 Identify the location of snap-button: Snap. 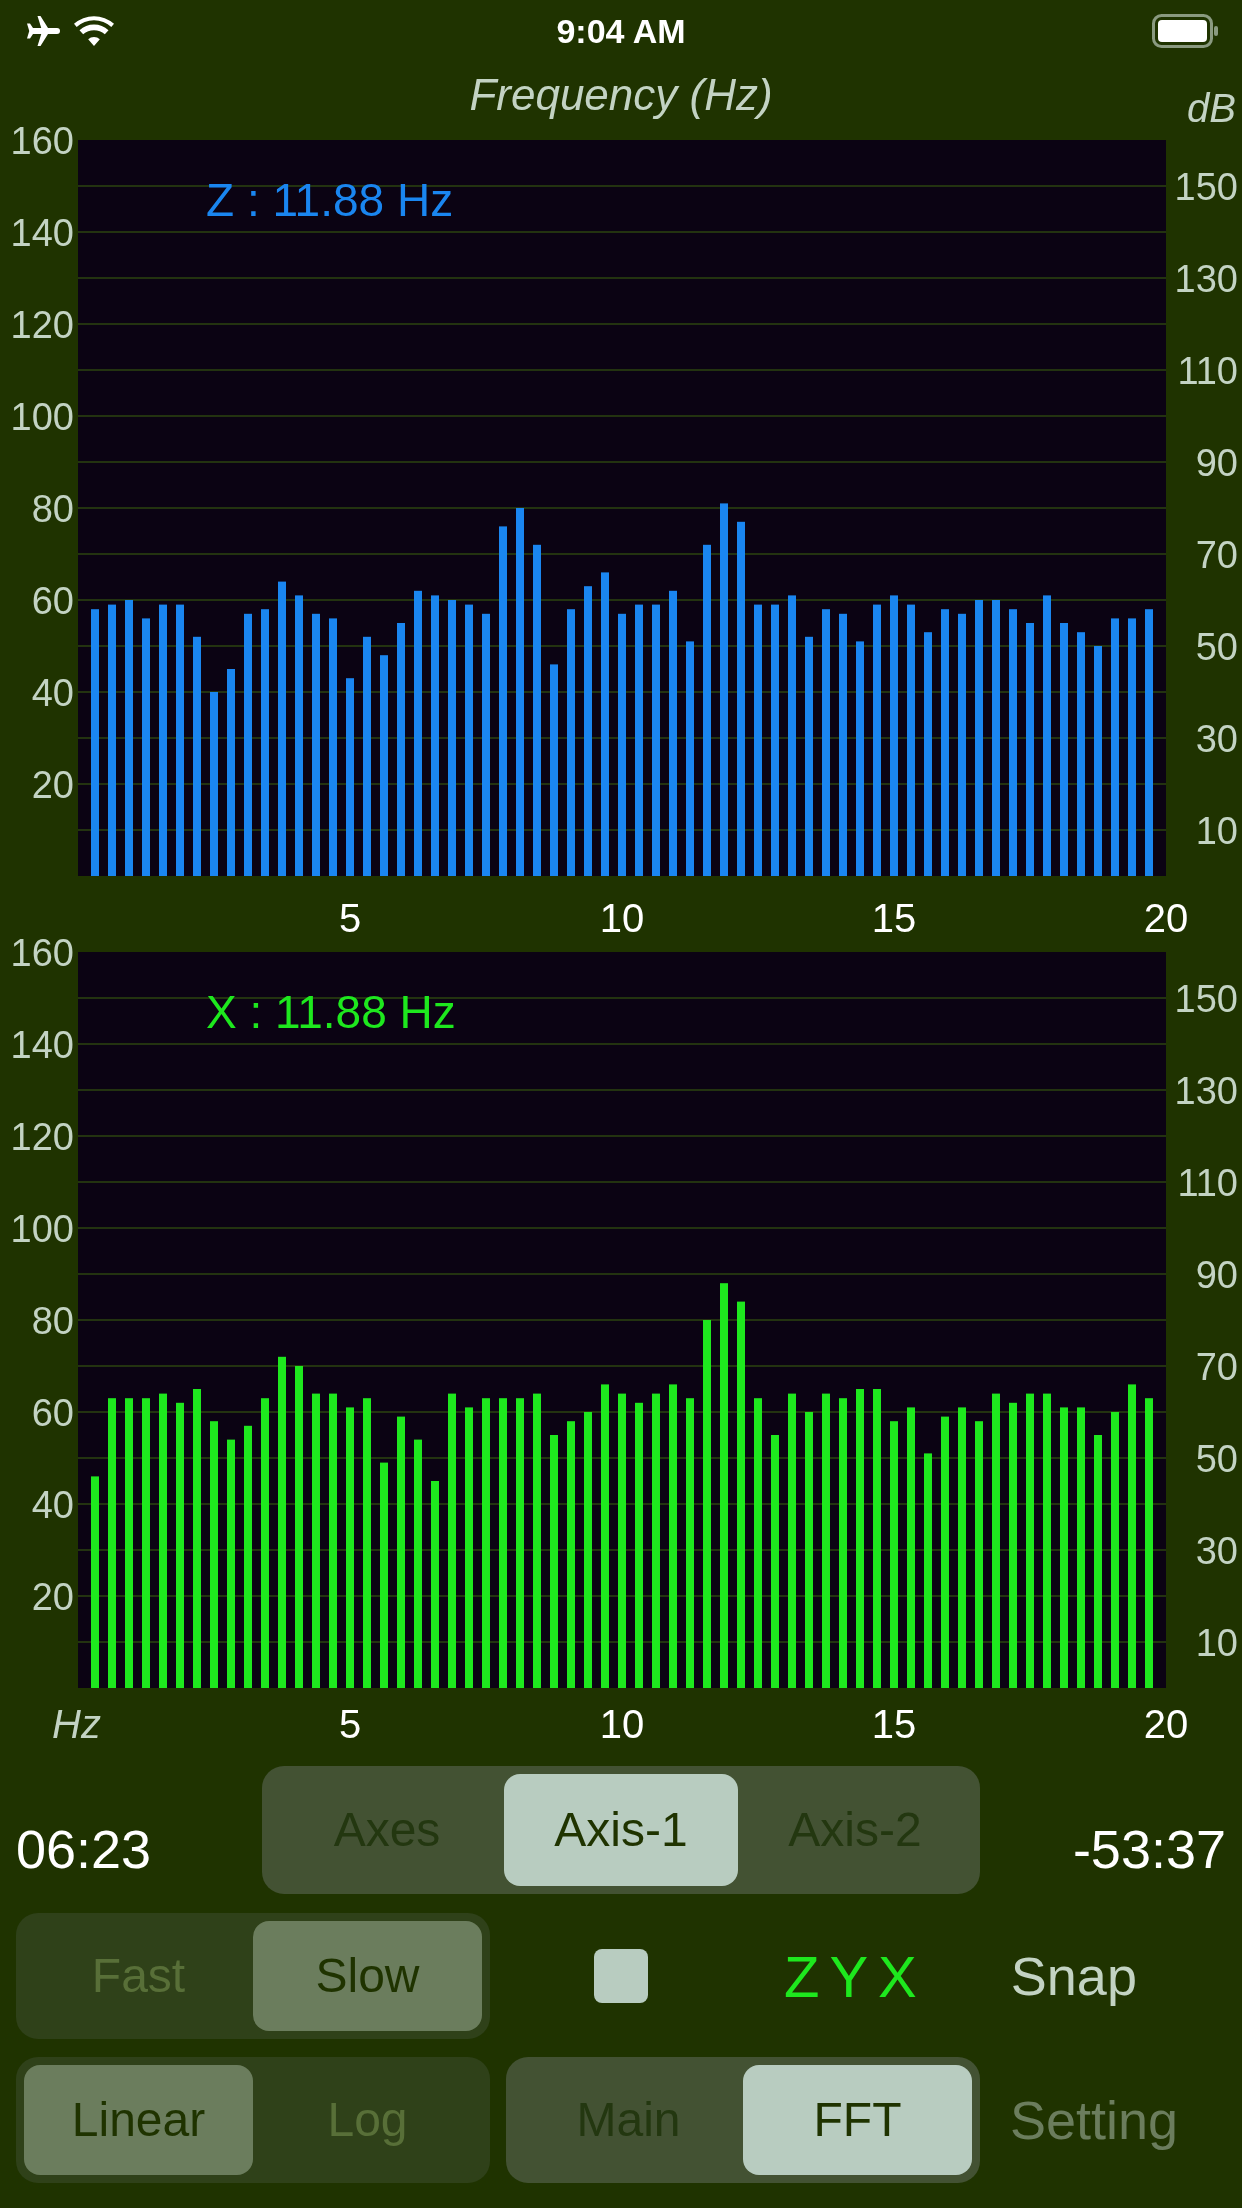
(1073, 1976).